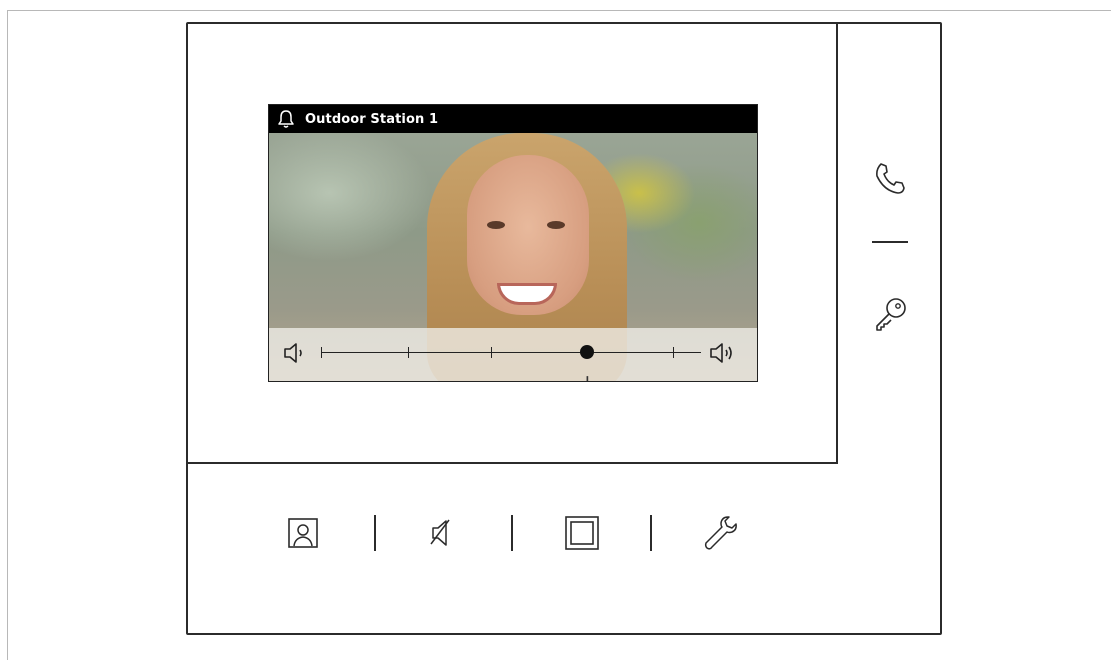  I want to click on volume-minus-label: −, so click(439, 376).